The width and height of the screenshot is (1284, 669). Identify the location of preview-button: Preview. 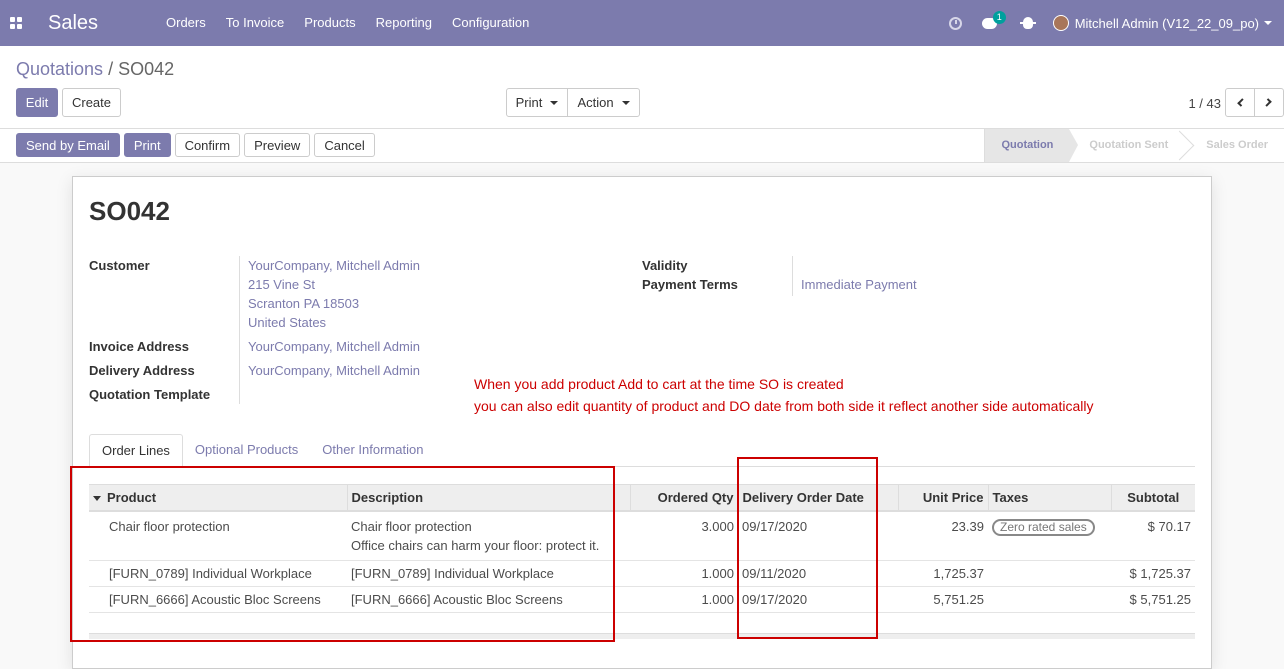
(277, 145).